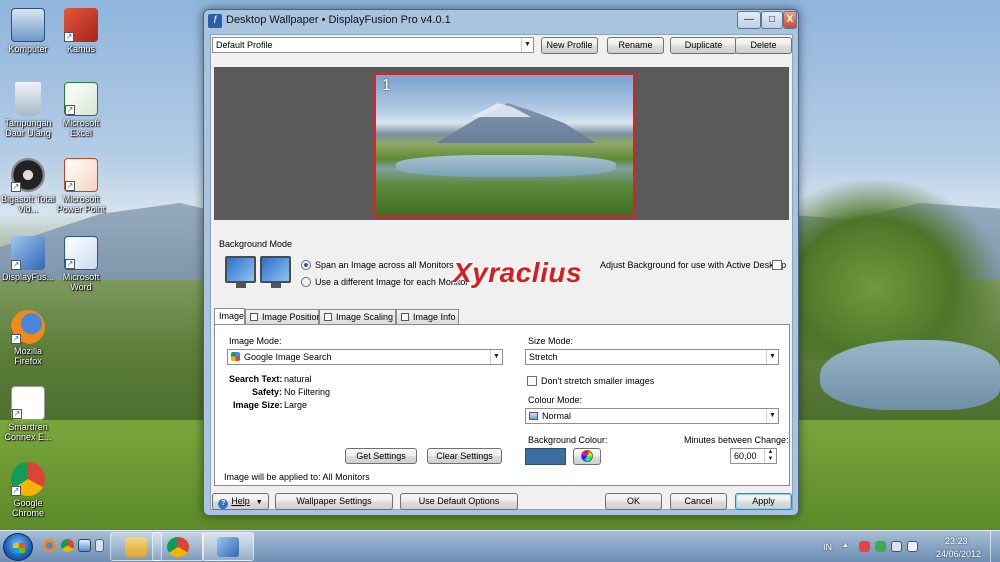  What do you see at coordinates (81, 282) in the screenshot?
I see `desktop-icon-label: Microsoft Word` at bounding box center [81, 282].